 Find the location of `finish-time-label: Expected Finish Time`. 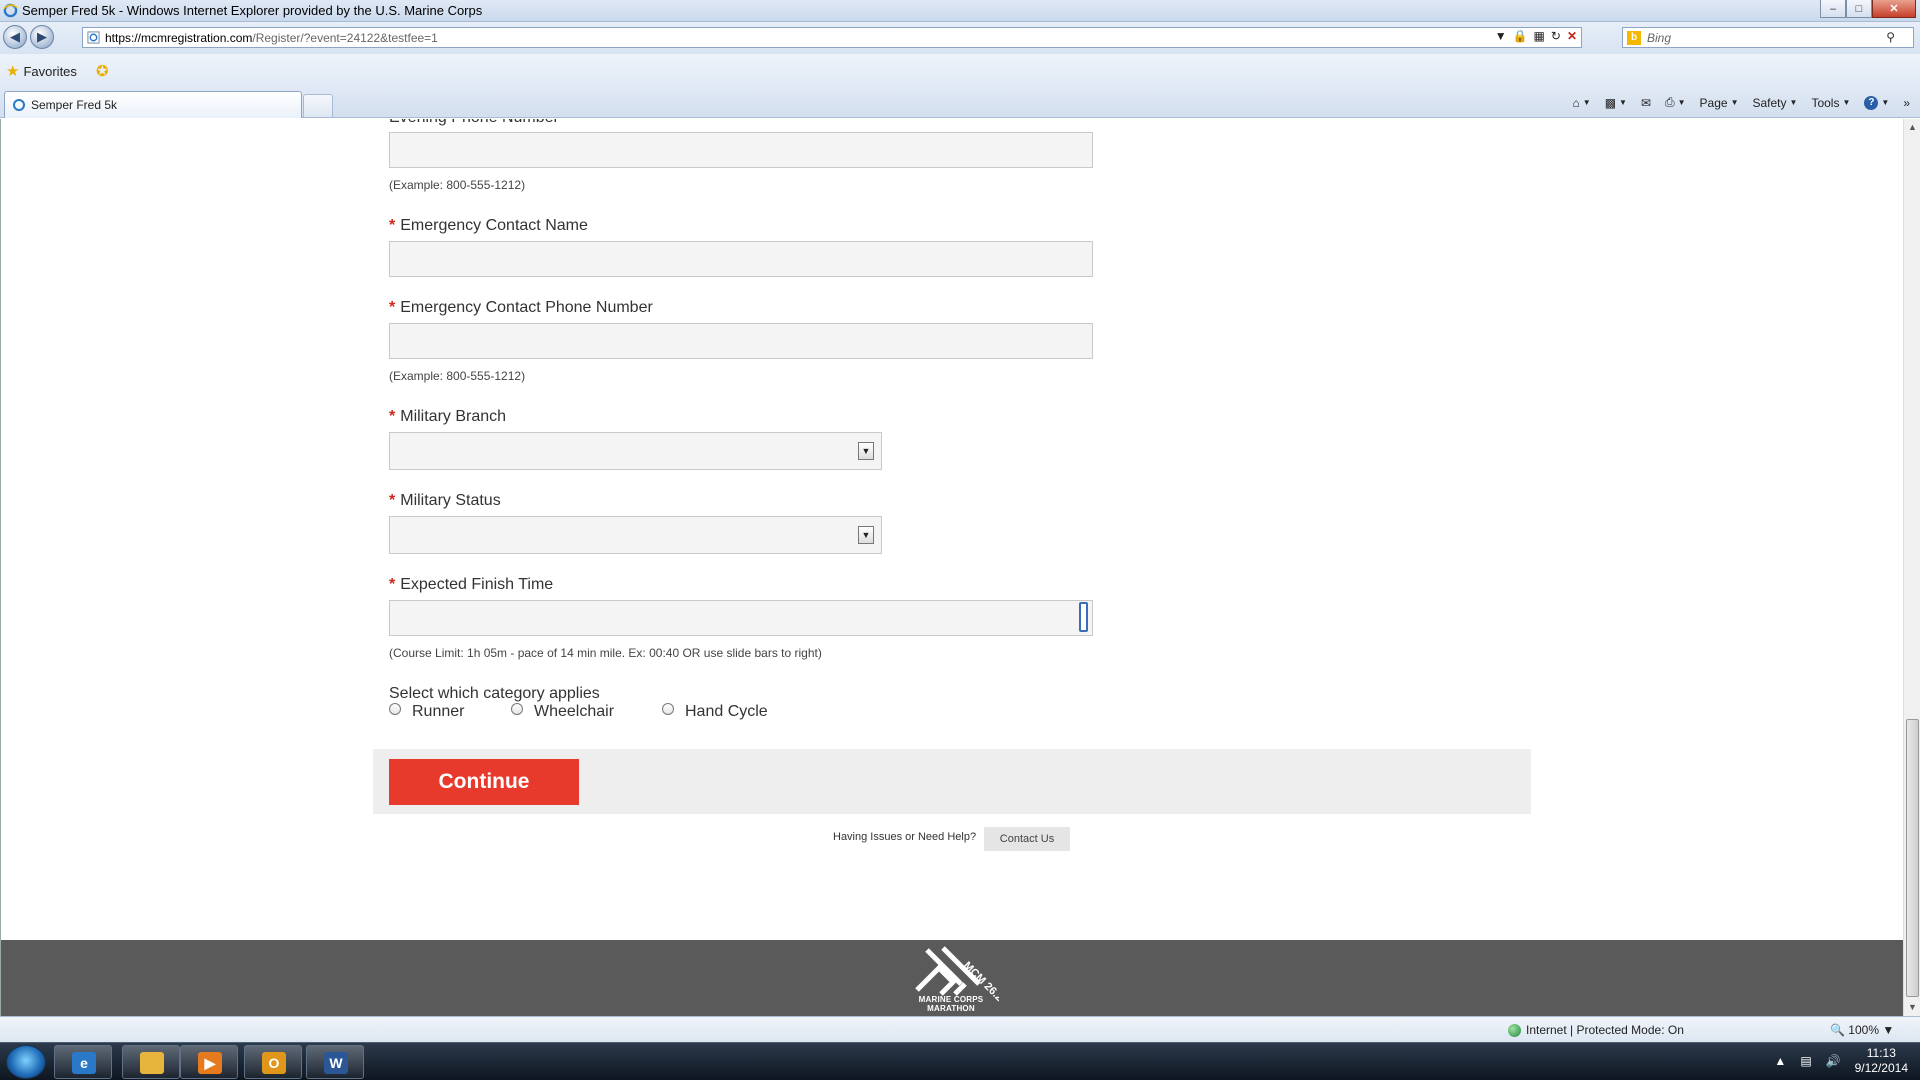

finish-time-label: Expected Finish Time is located at coordinates (477, 584).